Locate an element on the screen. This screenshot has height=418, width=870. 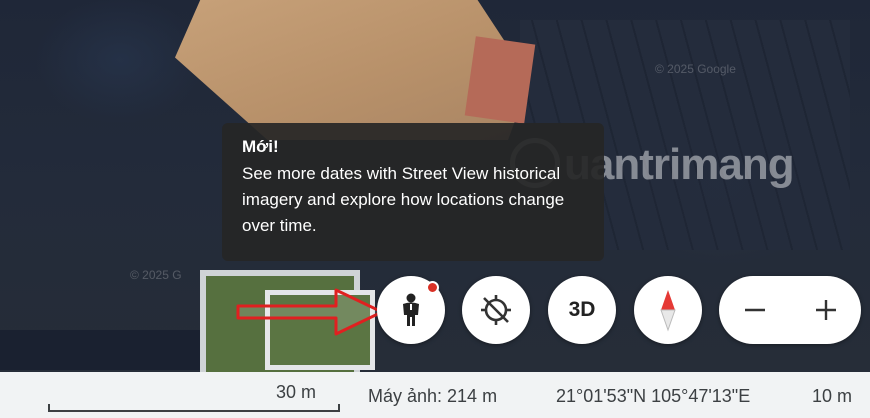
map-watermark: © 2025 Google is located at coordinates (695, 69).